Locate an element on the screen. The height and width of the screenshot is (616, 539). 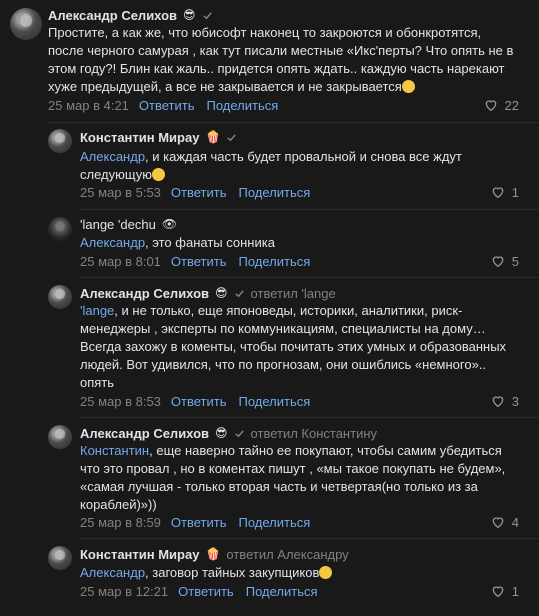
comment-date: 25 мар в 8:59 is located at coordinates (120, 522).